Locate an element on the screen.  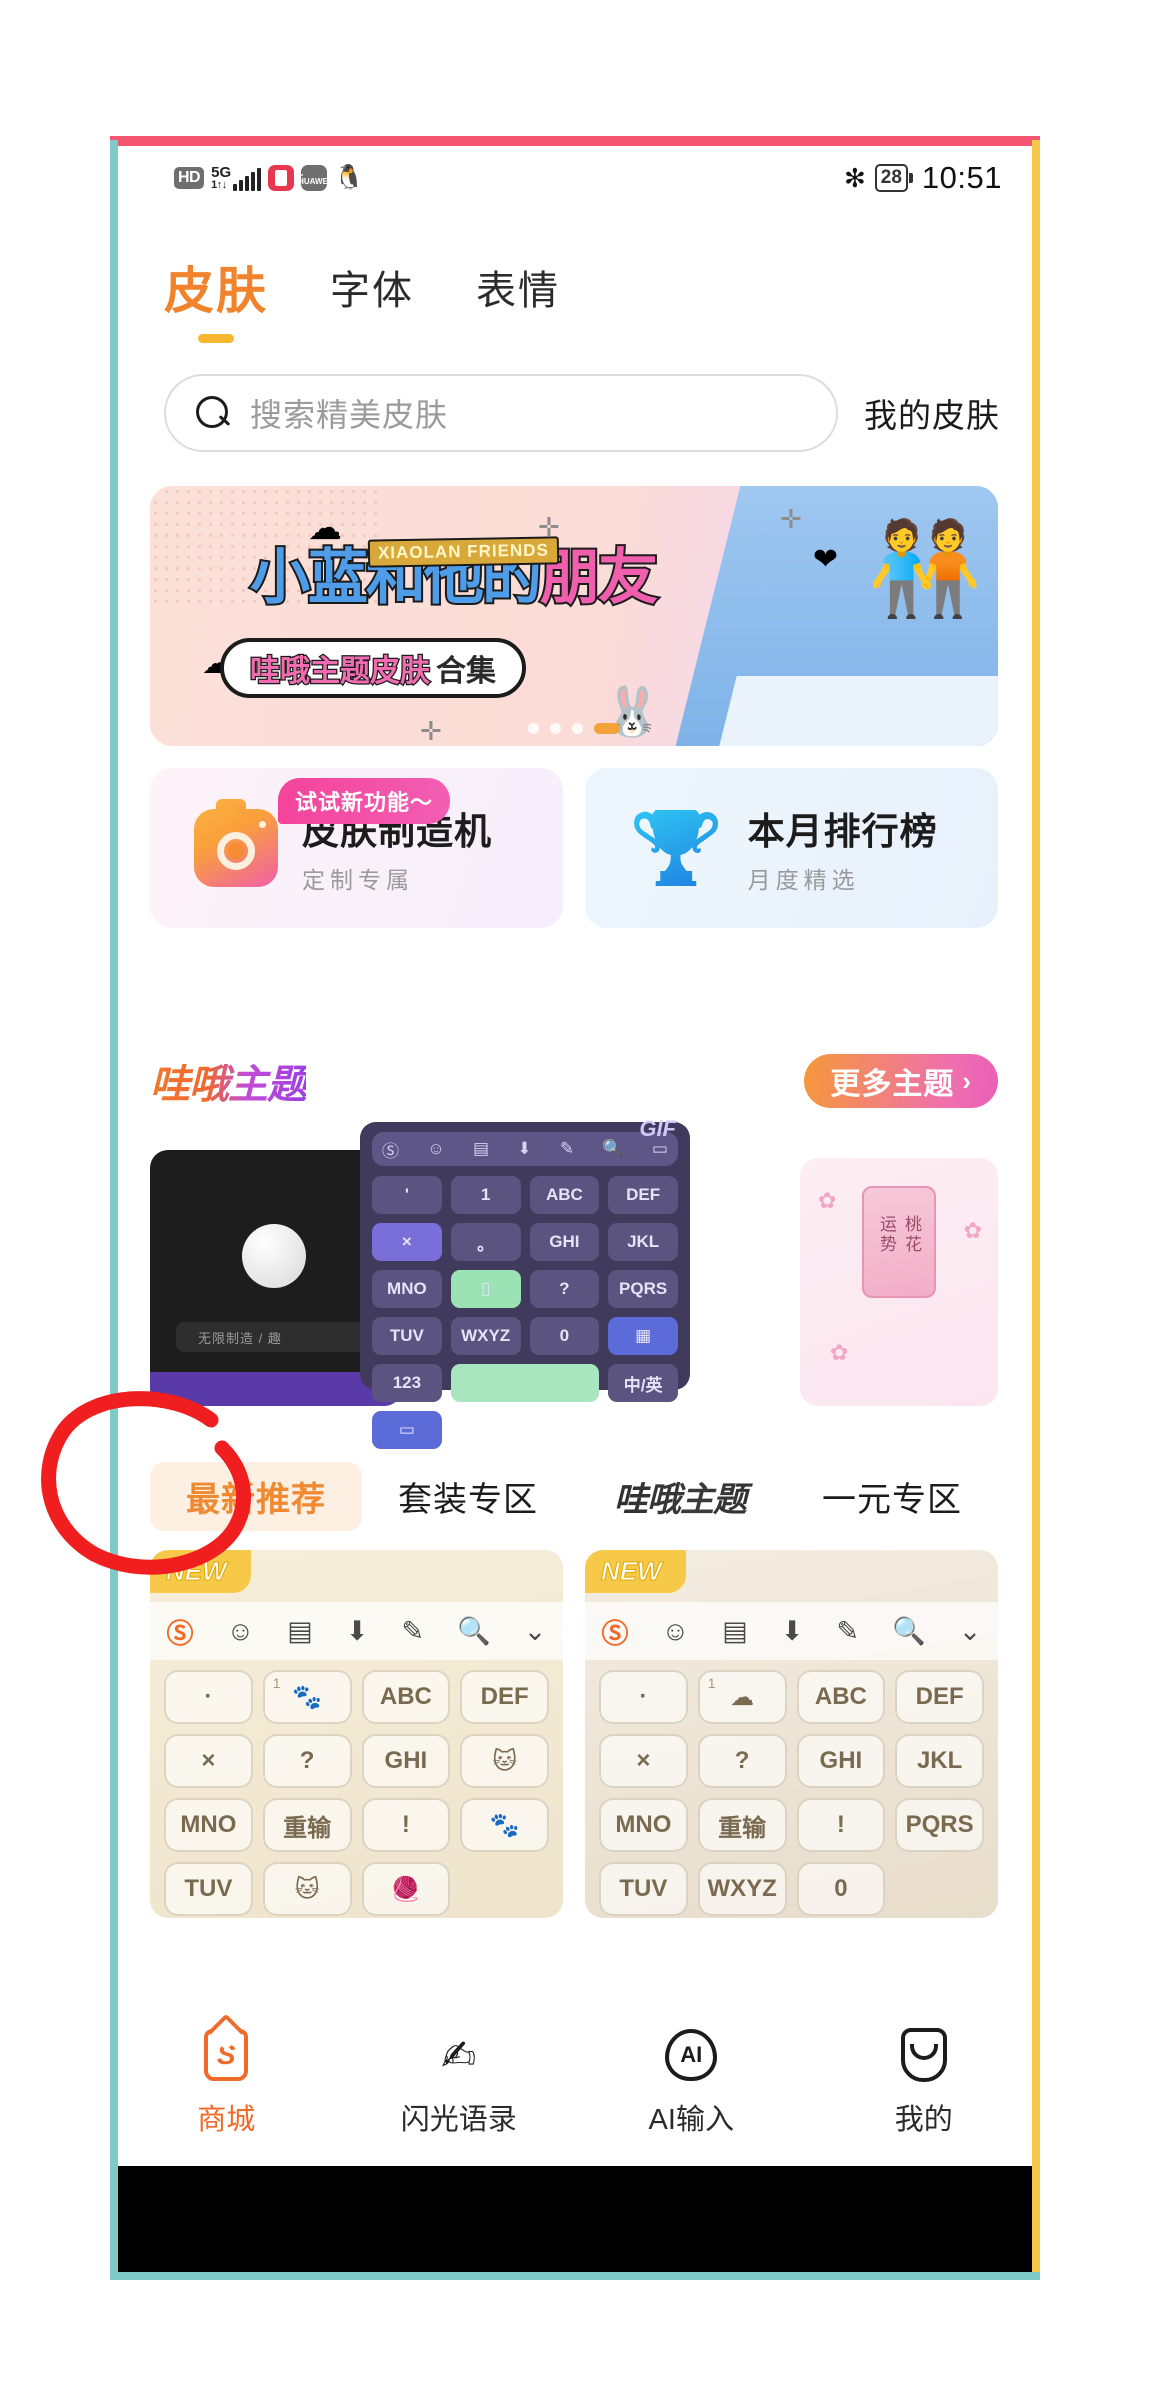
toolbar-icon-clipboard: ▤ is located at coordinates (481, 1149).